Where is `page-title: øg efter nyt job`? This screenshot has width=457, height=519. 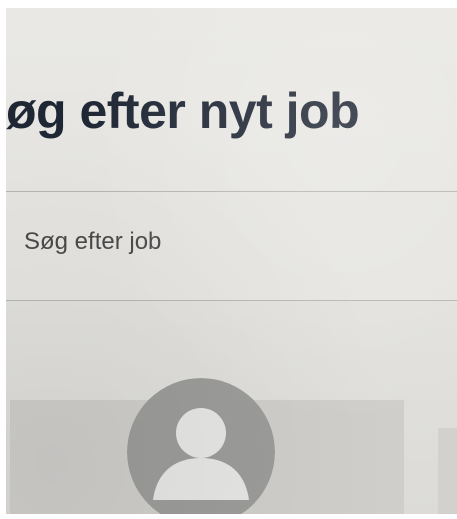
page-title: øg efter nyt job is located at coordinates (183, 111).